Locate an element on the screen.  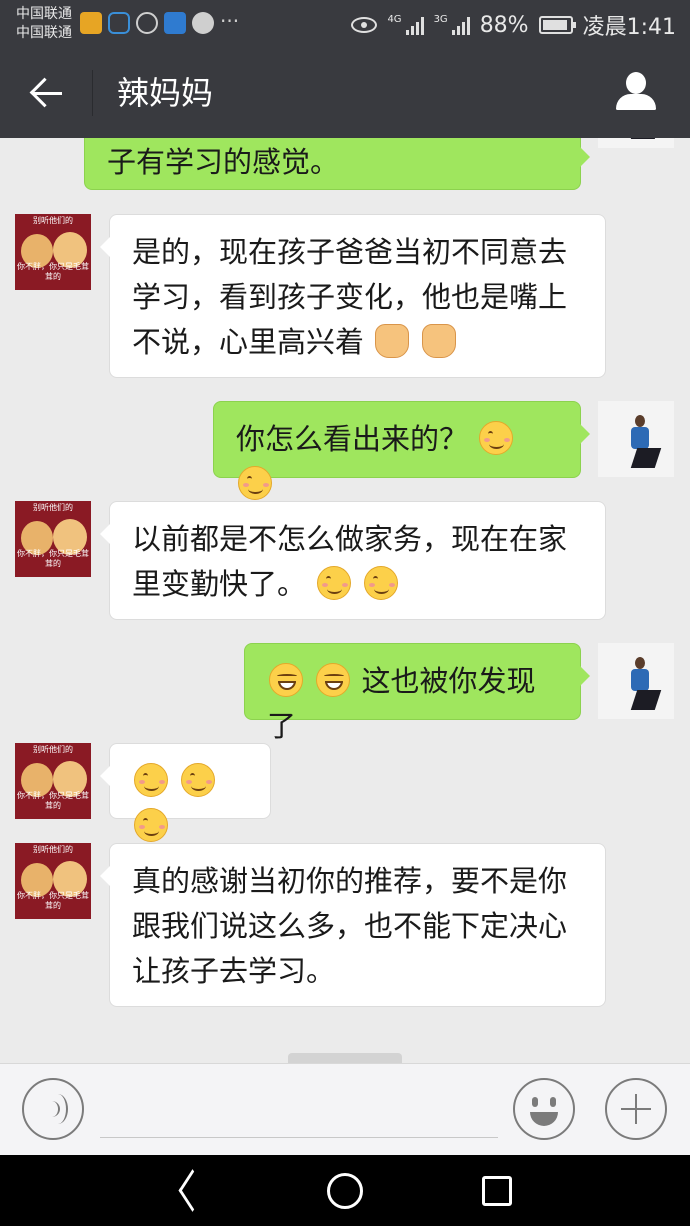
chat-title: 辣妈妈 is located at coordinates (165, 93).